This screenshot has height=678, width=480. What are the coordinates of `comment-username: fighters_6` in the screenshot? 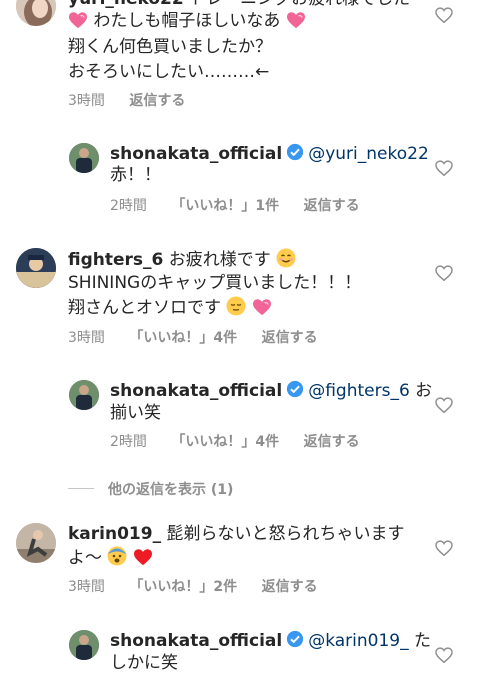 It's located at (115, 260).